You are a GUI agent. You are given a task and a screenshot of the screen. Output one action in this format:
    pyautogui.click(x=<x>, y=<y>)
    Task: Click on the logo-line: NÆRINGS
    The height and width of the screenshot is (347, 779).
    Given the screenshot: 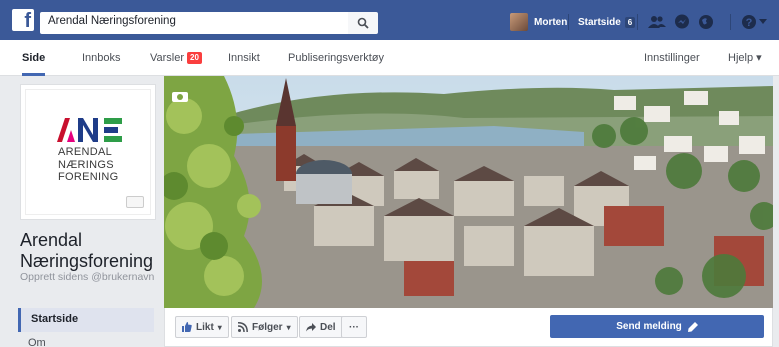 What is the action you would take?
    pyautogui.click(x=86, y=164)
    